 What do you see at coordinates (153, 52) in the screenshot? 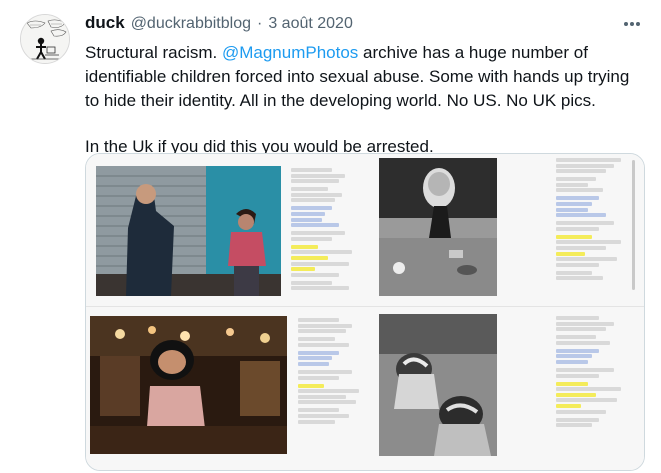
I see `tweet-text-segment: Structural racism.` at bounding box center [153, 52].